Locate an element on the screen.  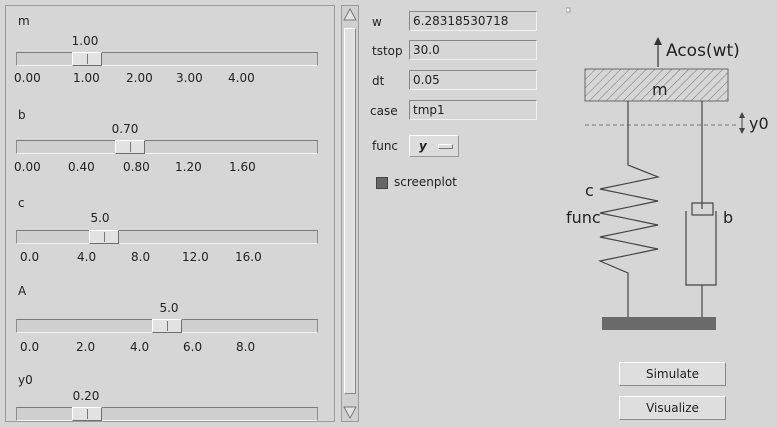
field-label-w: w is located at coordinates (377, 22).